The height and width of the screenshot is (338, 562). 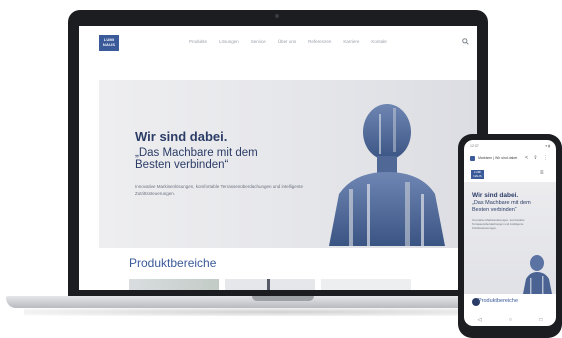 I want to click on nav-item-service: Service, so click(x=258, y=41).